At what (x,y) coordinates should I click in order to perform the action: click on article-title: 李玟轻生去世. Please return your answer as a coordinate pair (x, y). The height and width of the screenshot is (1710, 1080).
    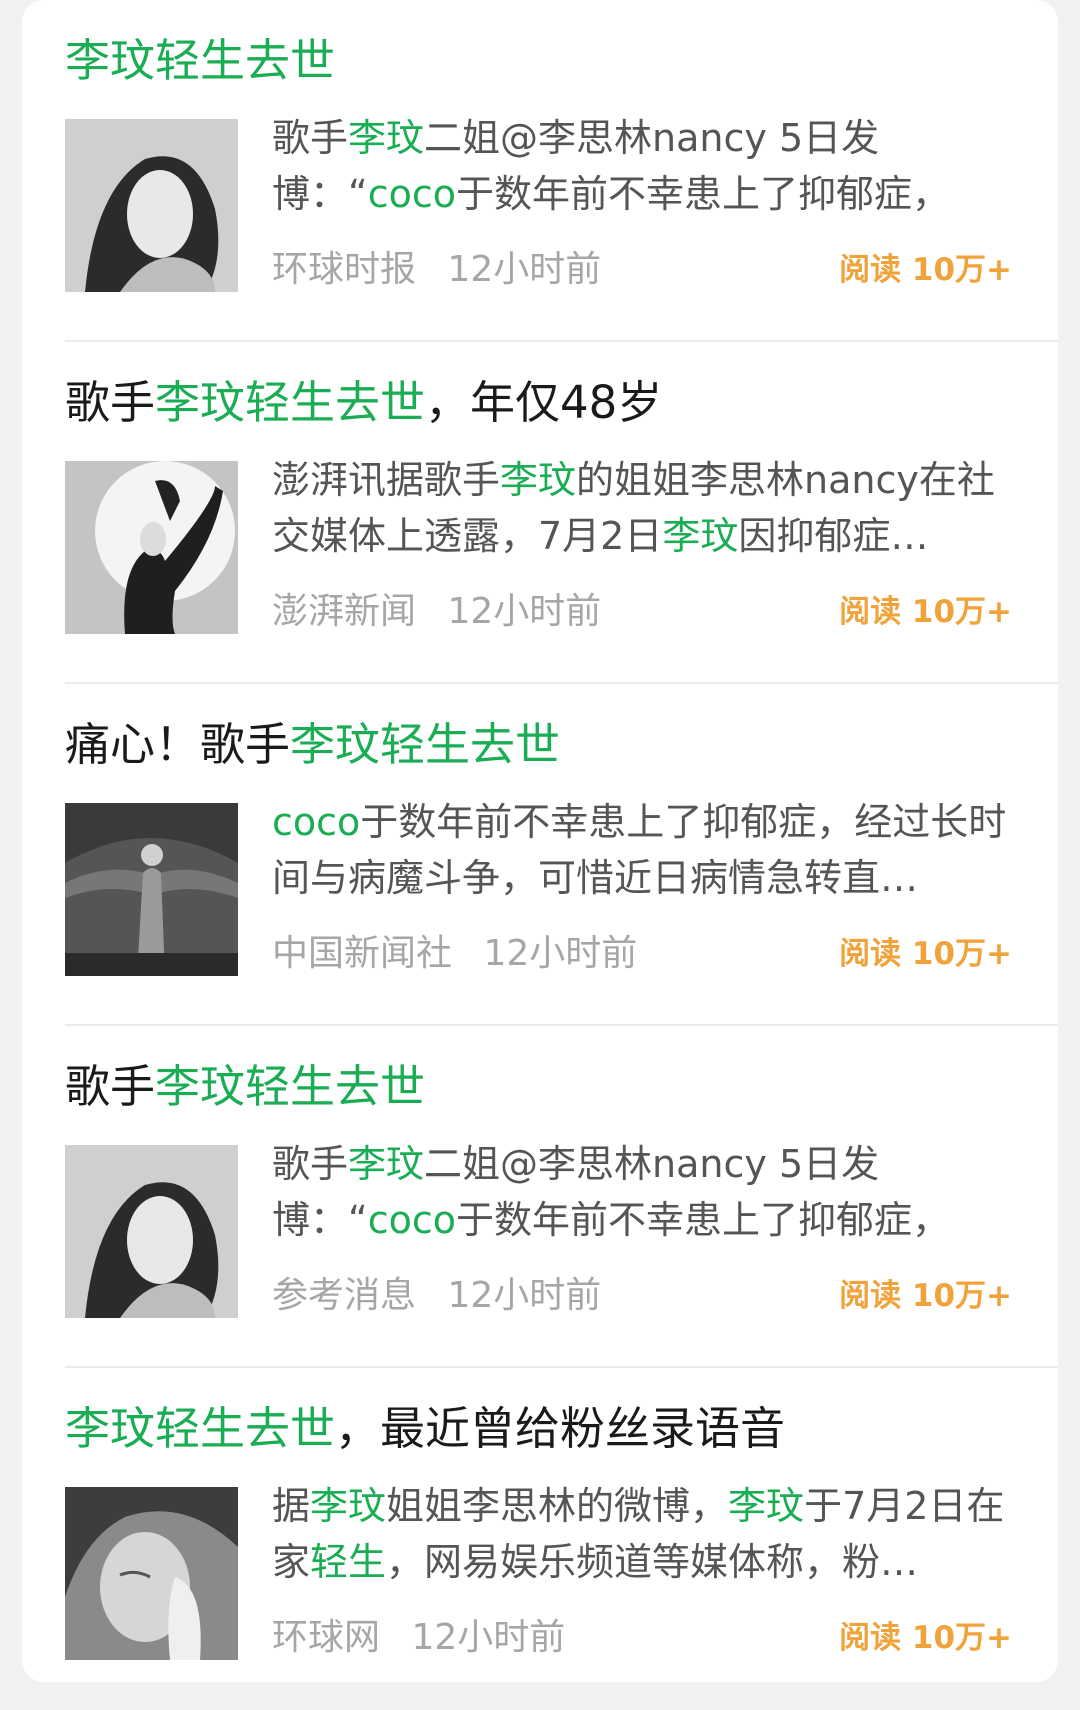
    Looking at the image, I should click on (545, 61).